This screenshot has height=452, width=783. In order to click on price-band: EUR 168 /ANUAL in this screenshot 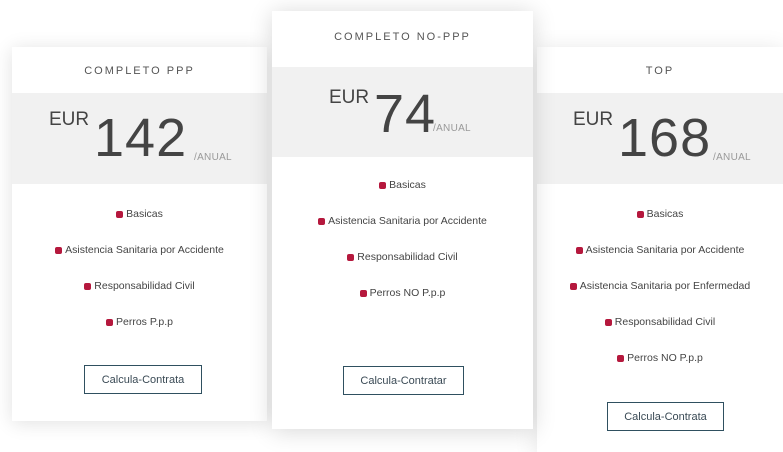, I will do `click(660, 138)`.